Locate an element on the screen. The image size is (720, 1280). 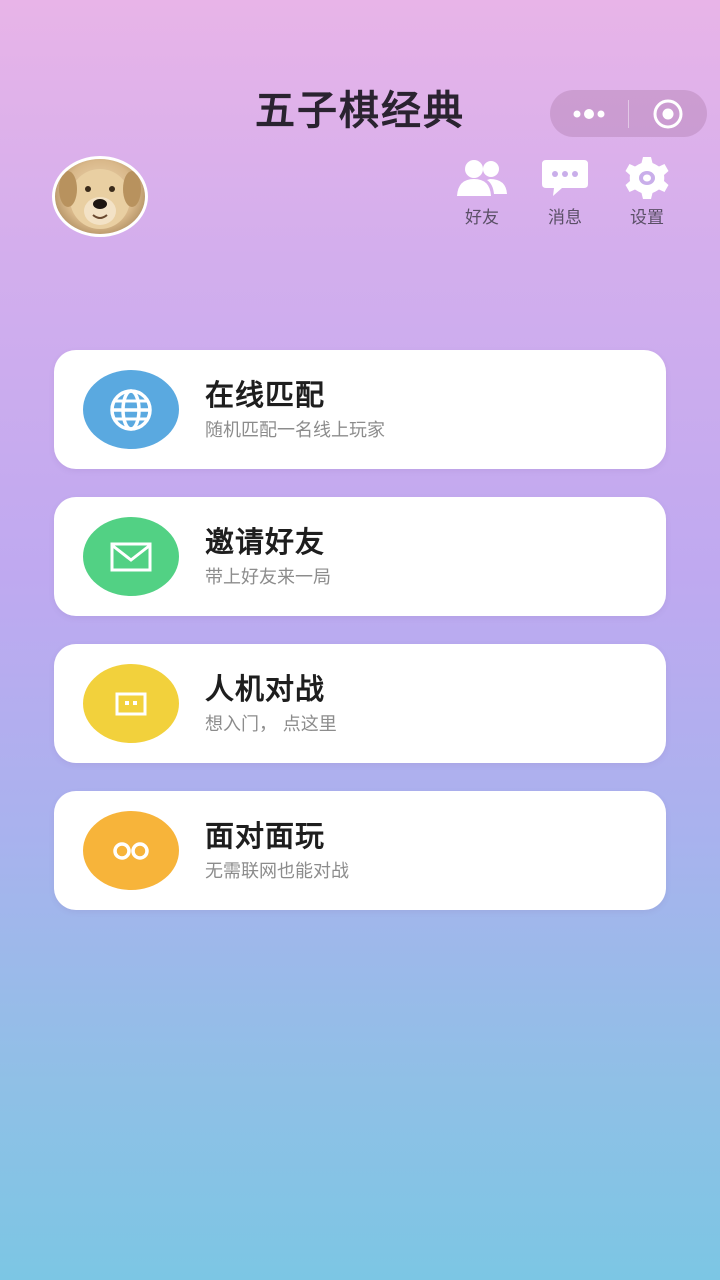
face-to-face-icon-circle is located at coordinates (131, 850).